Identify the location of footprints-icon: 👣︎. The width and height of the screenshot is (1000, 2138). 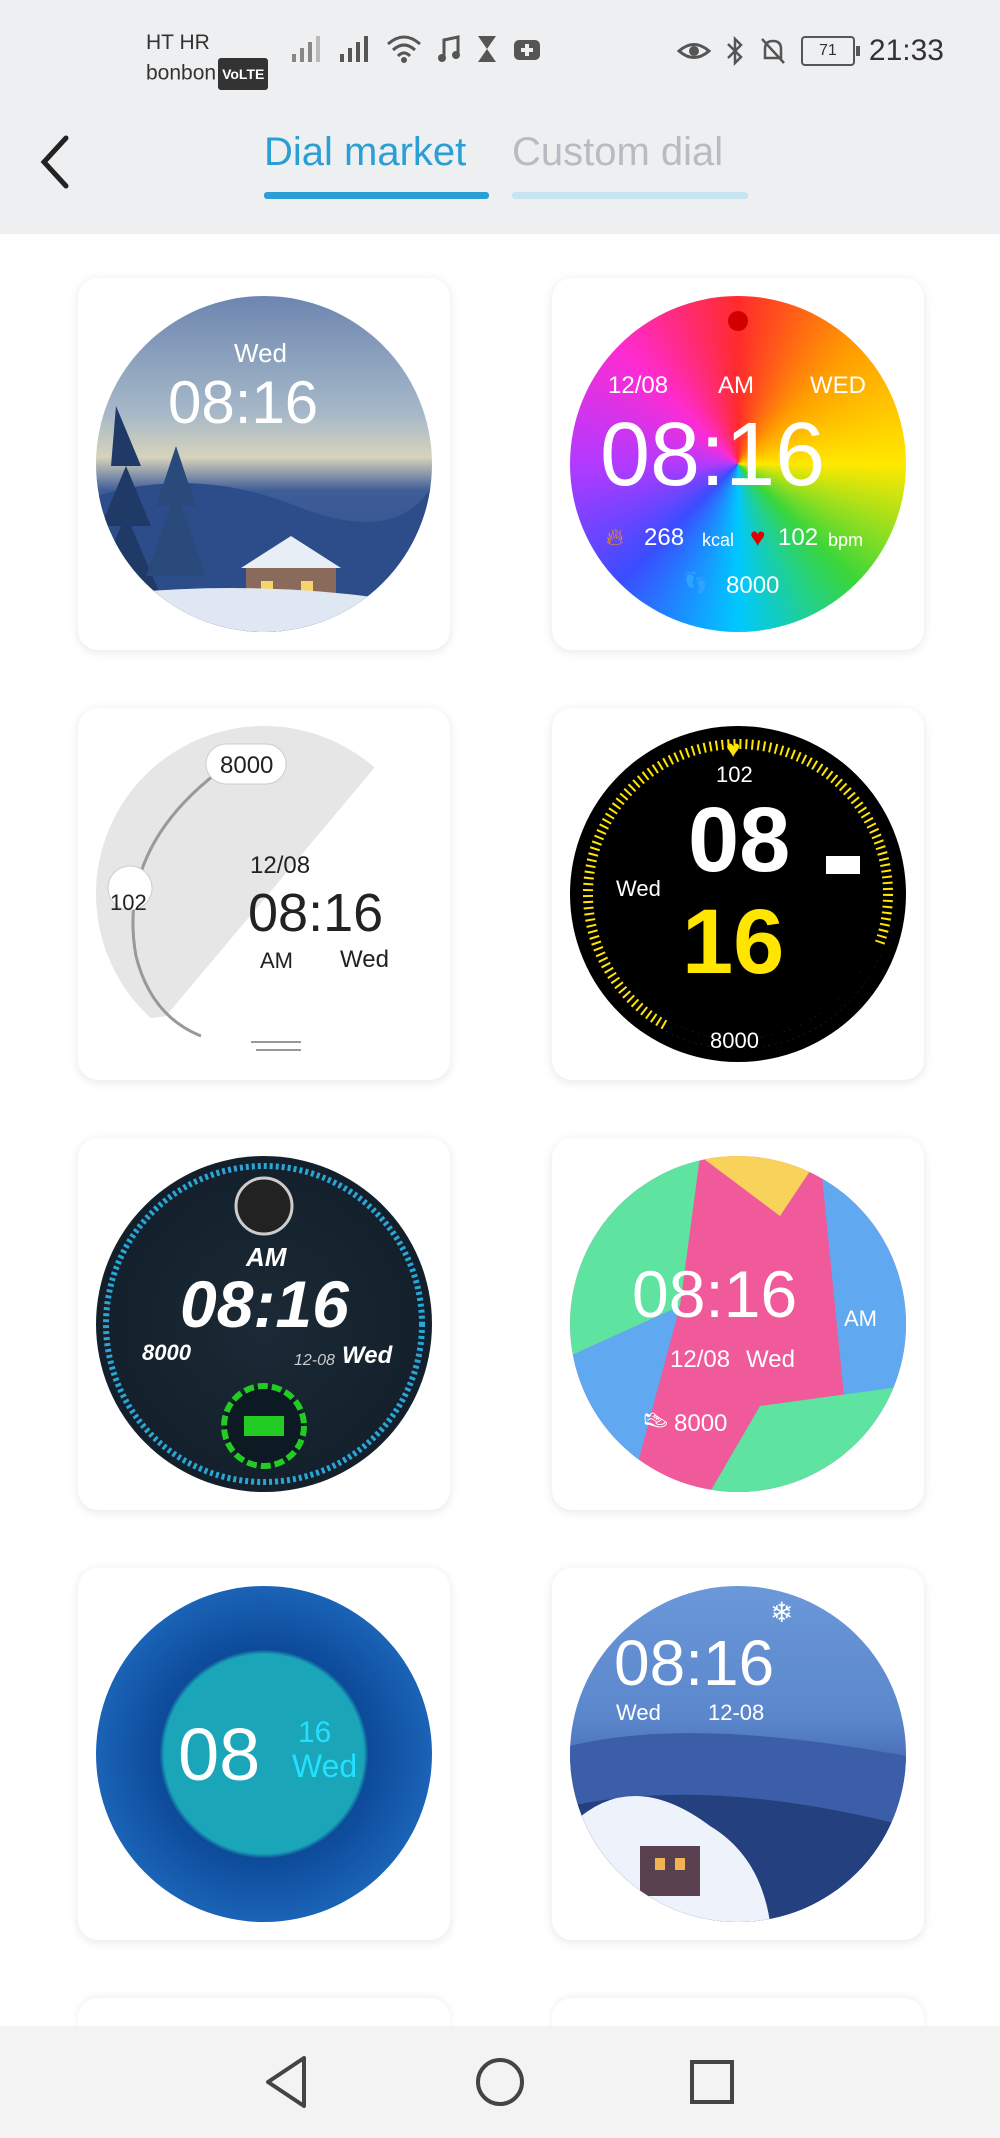
(696, 582).